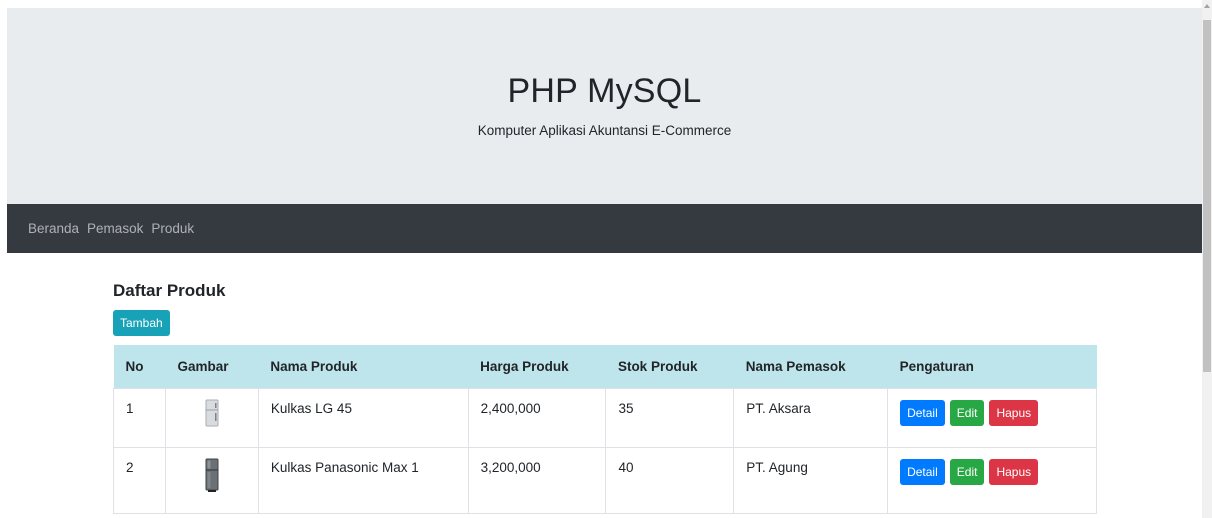 This screenshot has width=1212, height=518. Describe the element at coordinates (169, 290) in the screenshot. I see `page-title: Daftar Produk` at that location.